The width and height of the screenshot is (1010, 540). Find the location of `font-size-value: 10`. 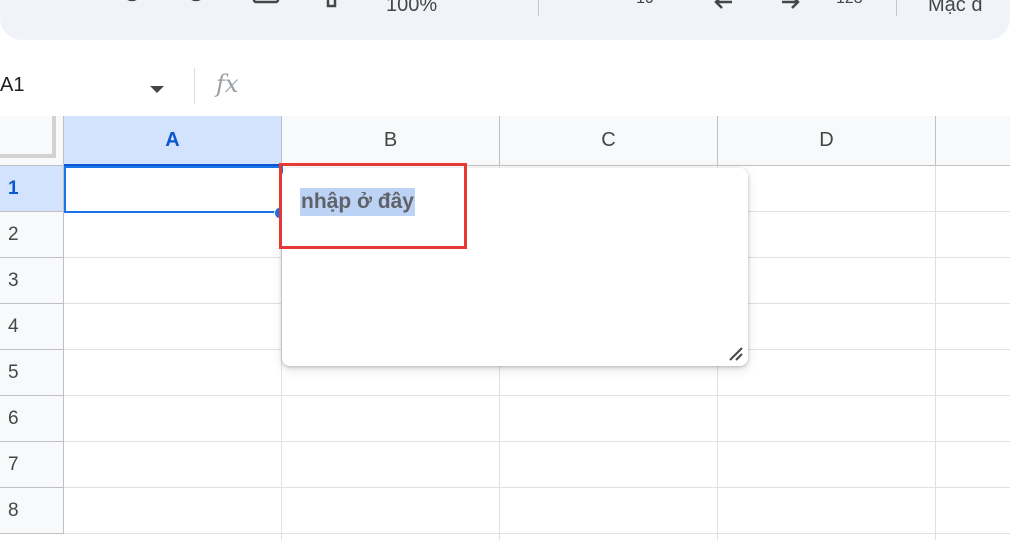

font-size-value: 10 is located at coordinates (645, 4).